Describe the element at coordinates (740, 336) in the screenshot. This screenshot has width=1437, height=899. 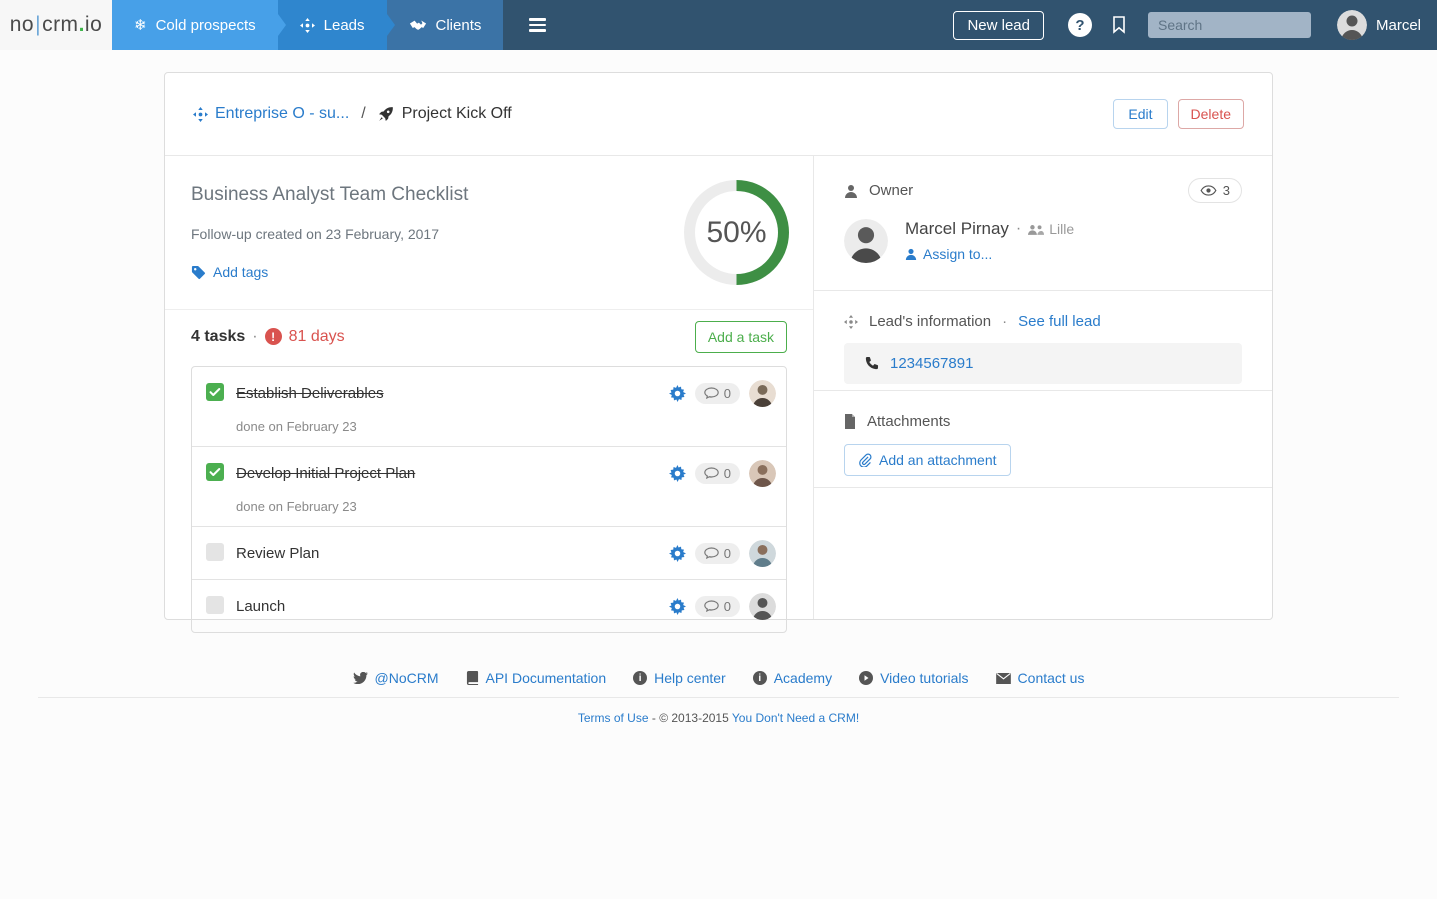
I see `add-task-button: Add a task` at that location.